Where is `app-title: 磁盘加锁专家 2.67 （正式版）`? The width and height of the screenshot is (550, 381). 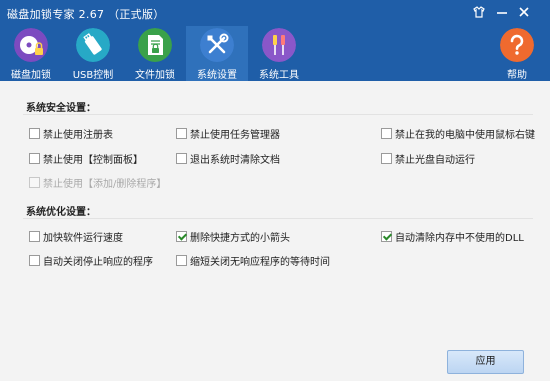 app-title: 磁盘加锁专家 2.67 （正式版） is located at coordinates (86, 14).